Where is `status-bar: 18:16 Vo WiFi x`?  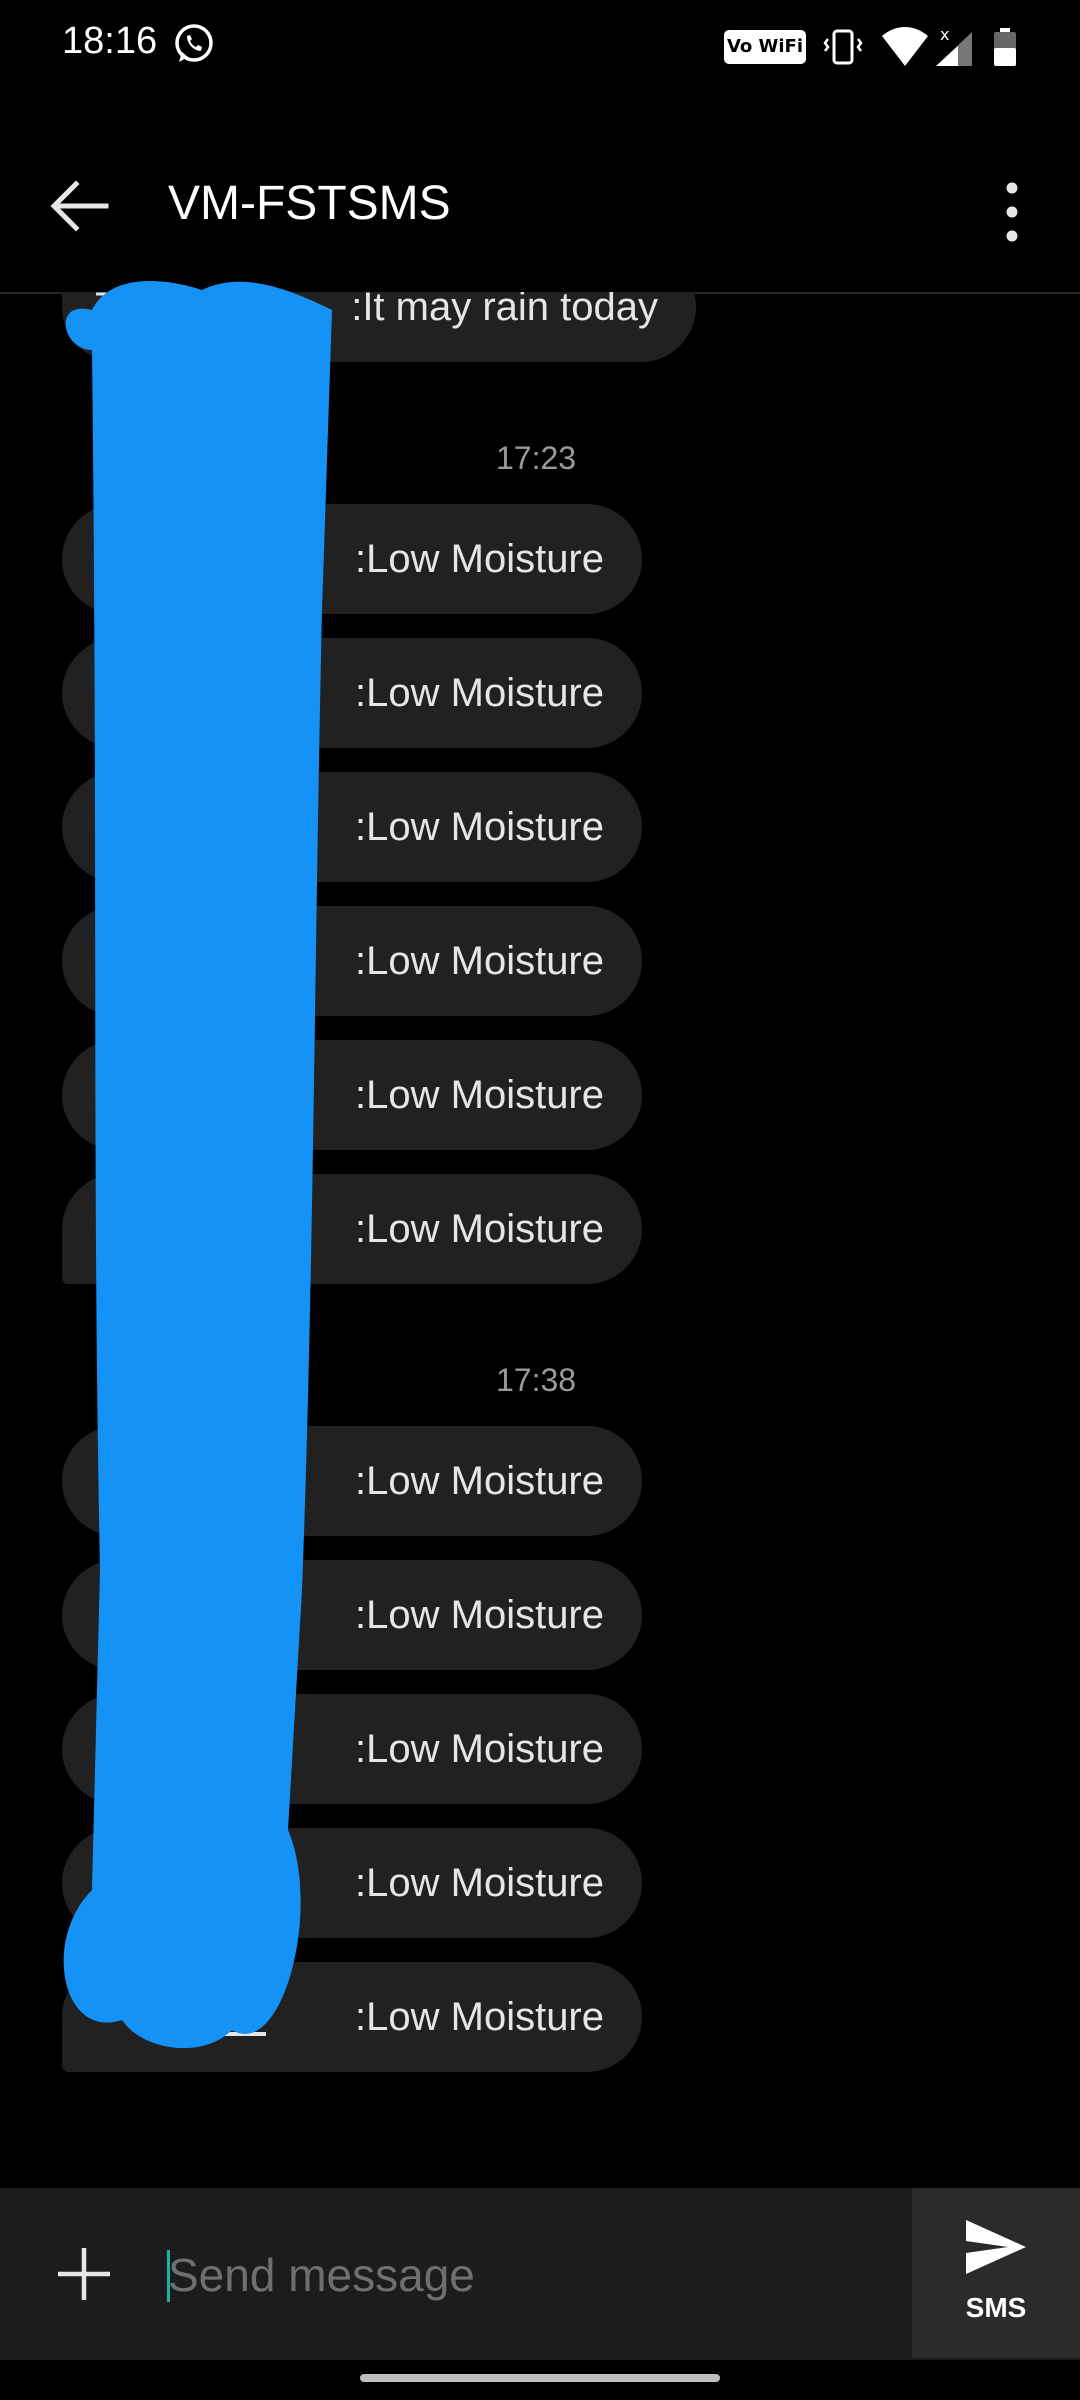 status-bar: 18:16 Vo WiFi x is located at coordinates (540, 48).